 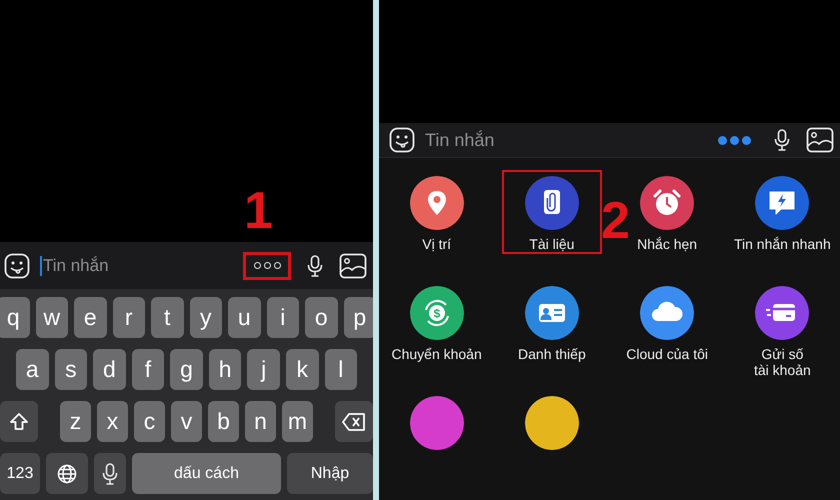 I want to click on letter-key: w, so click(x=52, y=317).